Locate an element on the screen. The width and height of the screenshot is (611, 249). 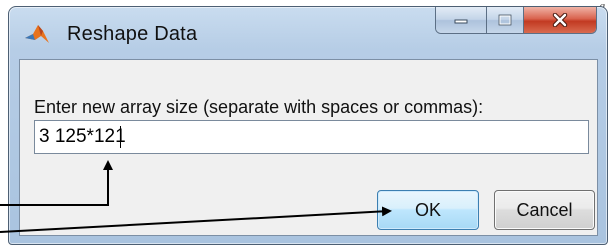
ok-button: OK is located at coordinates (428, 210).